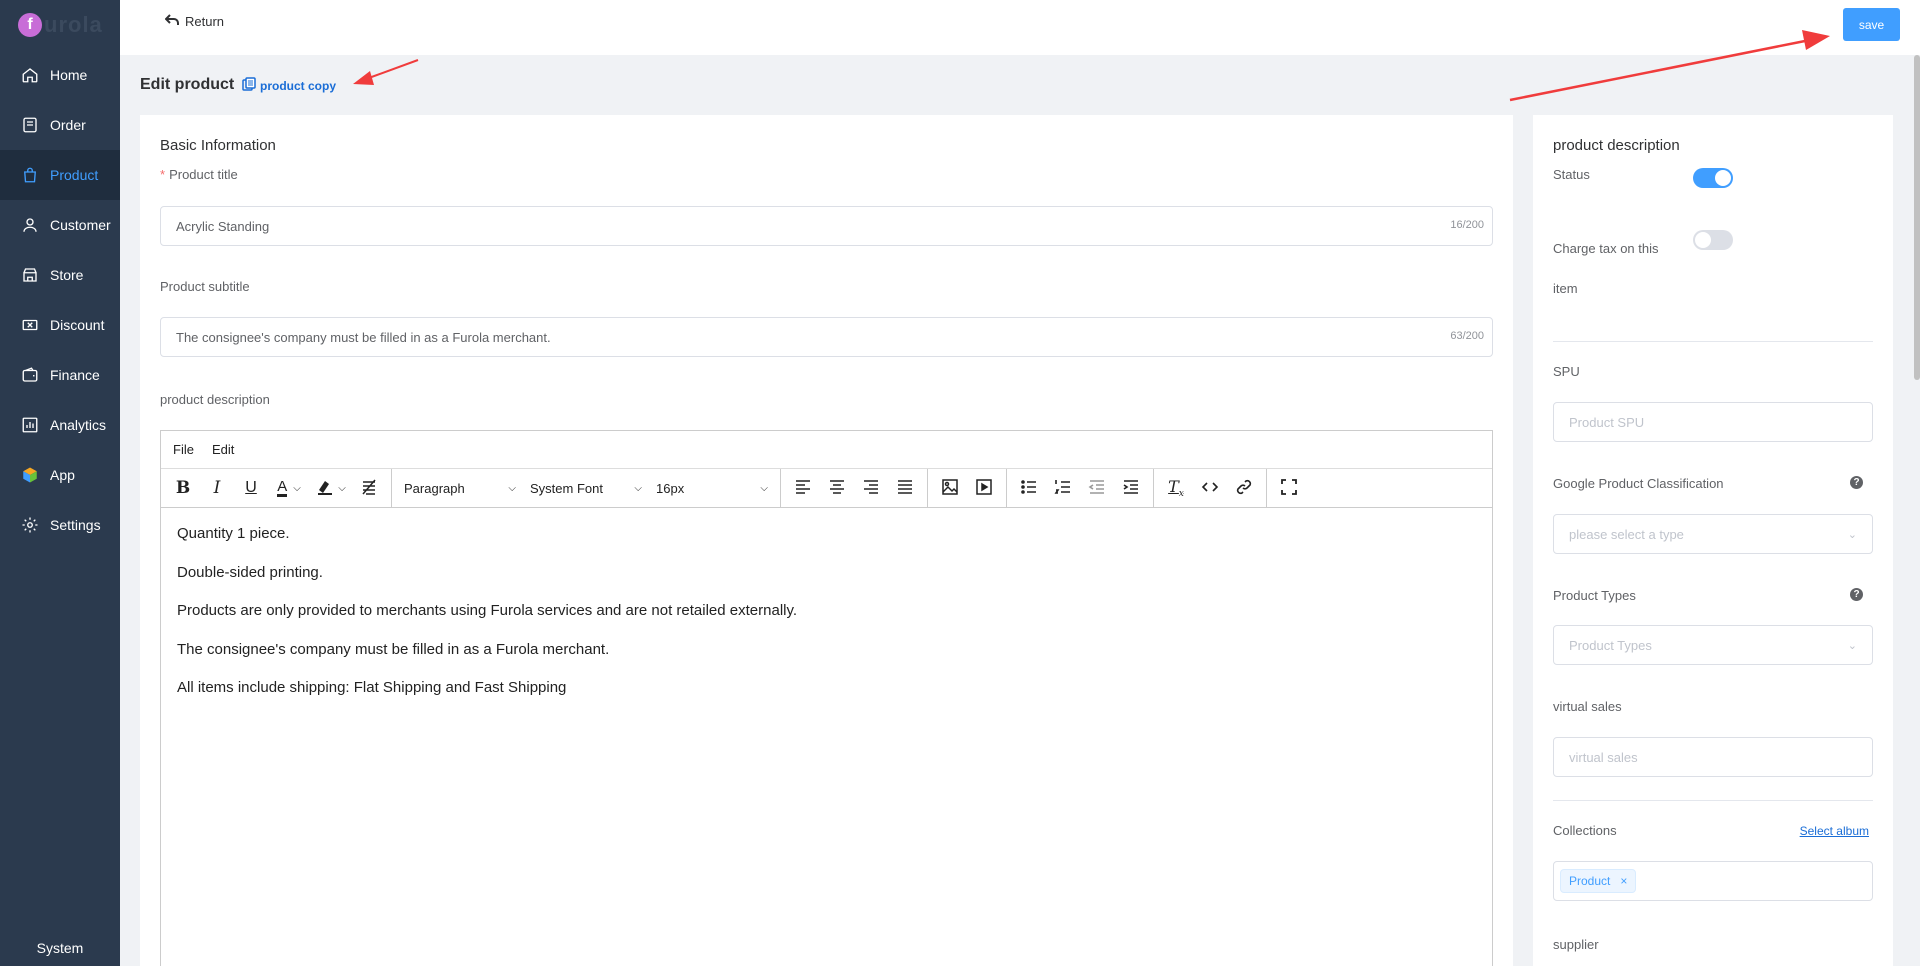 The width and height of the screenshot is (1920, 966). What do you see at coordinates (60, 75) in the screenshot?
I see `sidebar-item-home: Home` at bounding box center [60, 75].